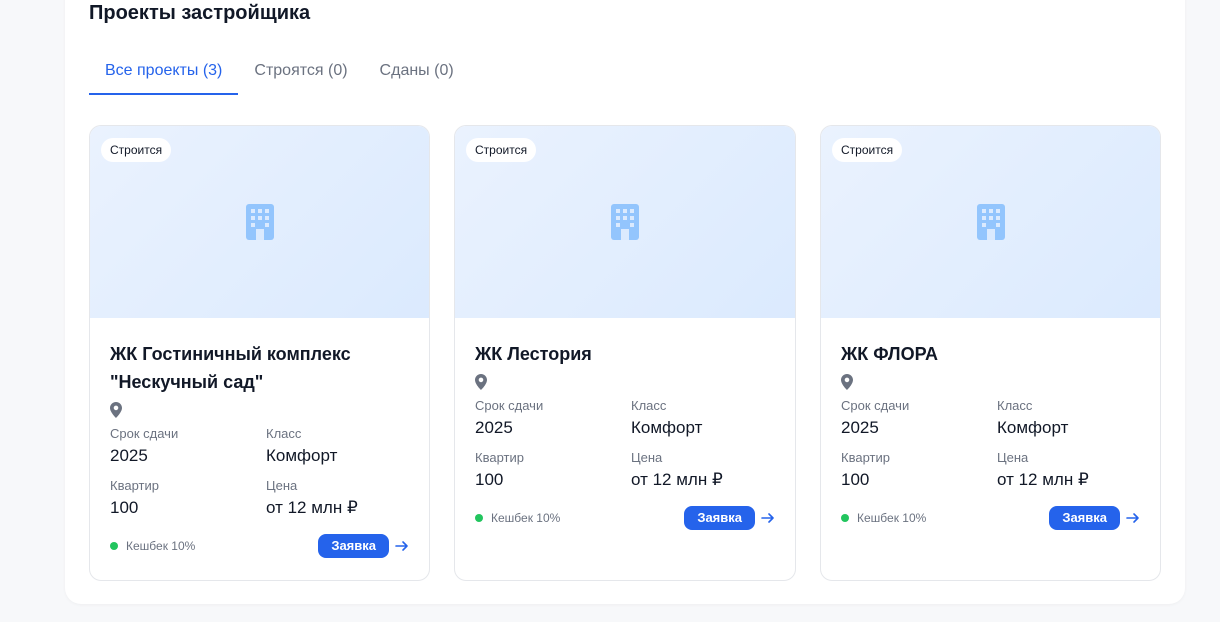  I want to click on project-tabs: Все проекты (3) Строятся (0) Сданы (0), so click(279, 75).